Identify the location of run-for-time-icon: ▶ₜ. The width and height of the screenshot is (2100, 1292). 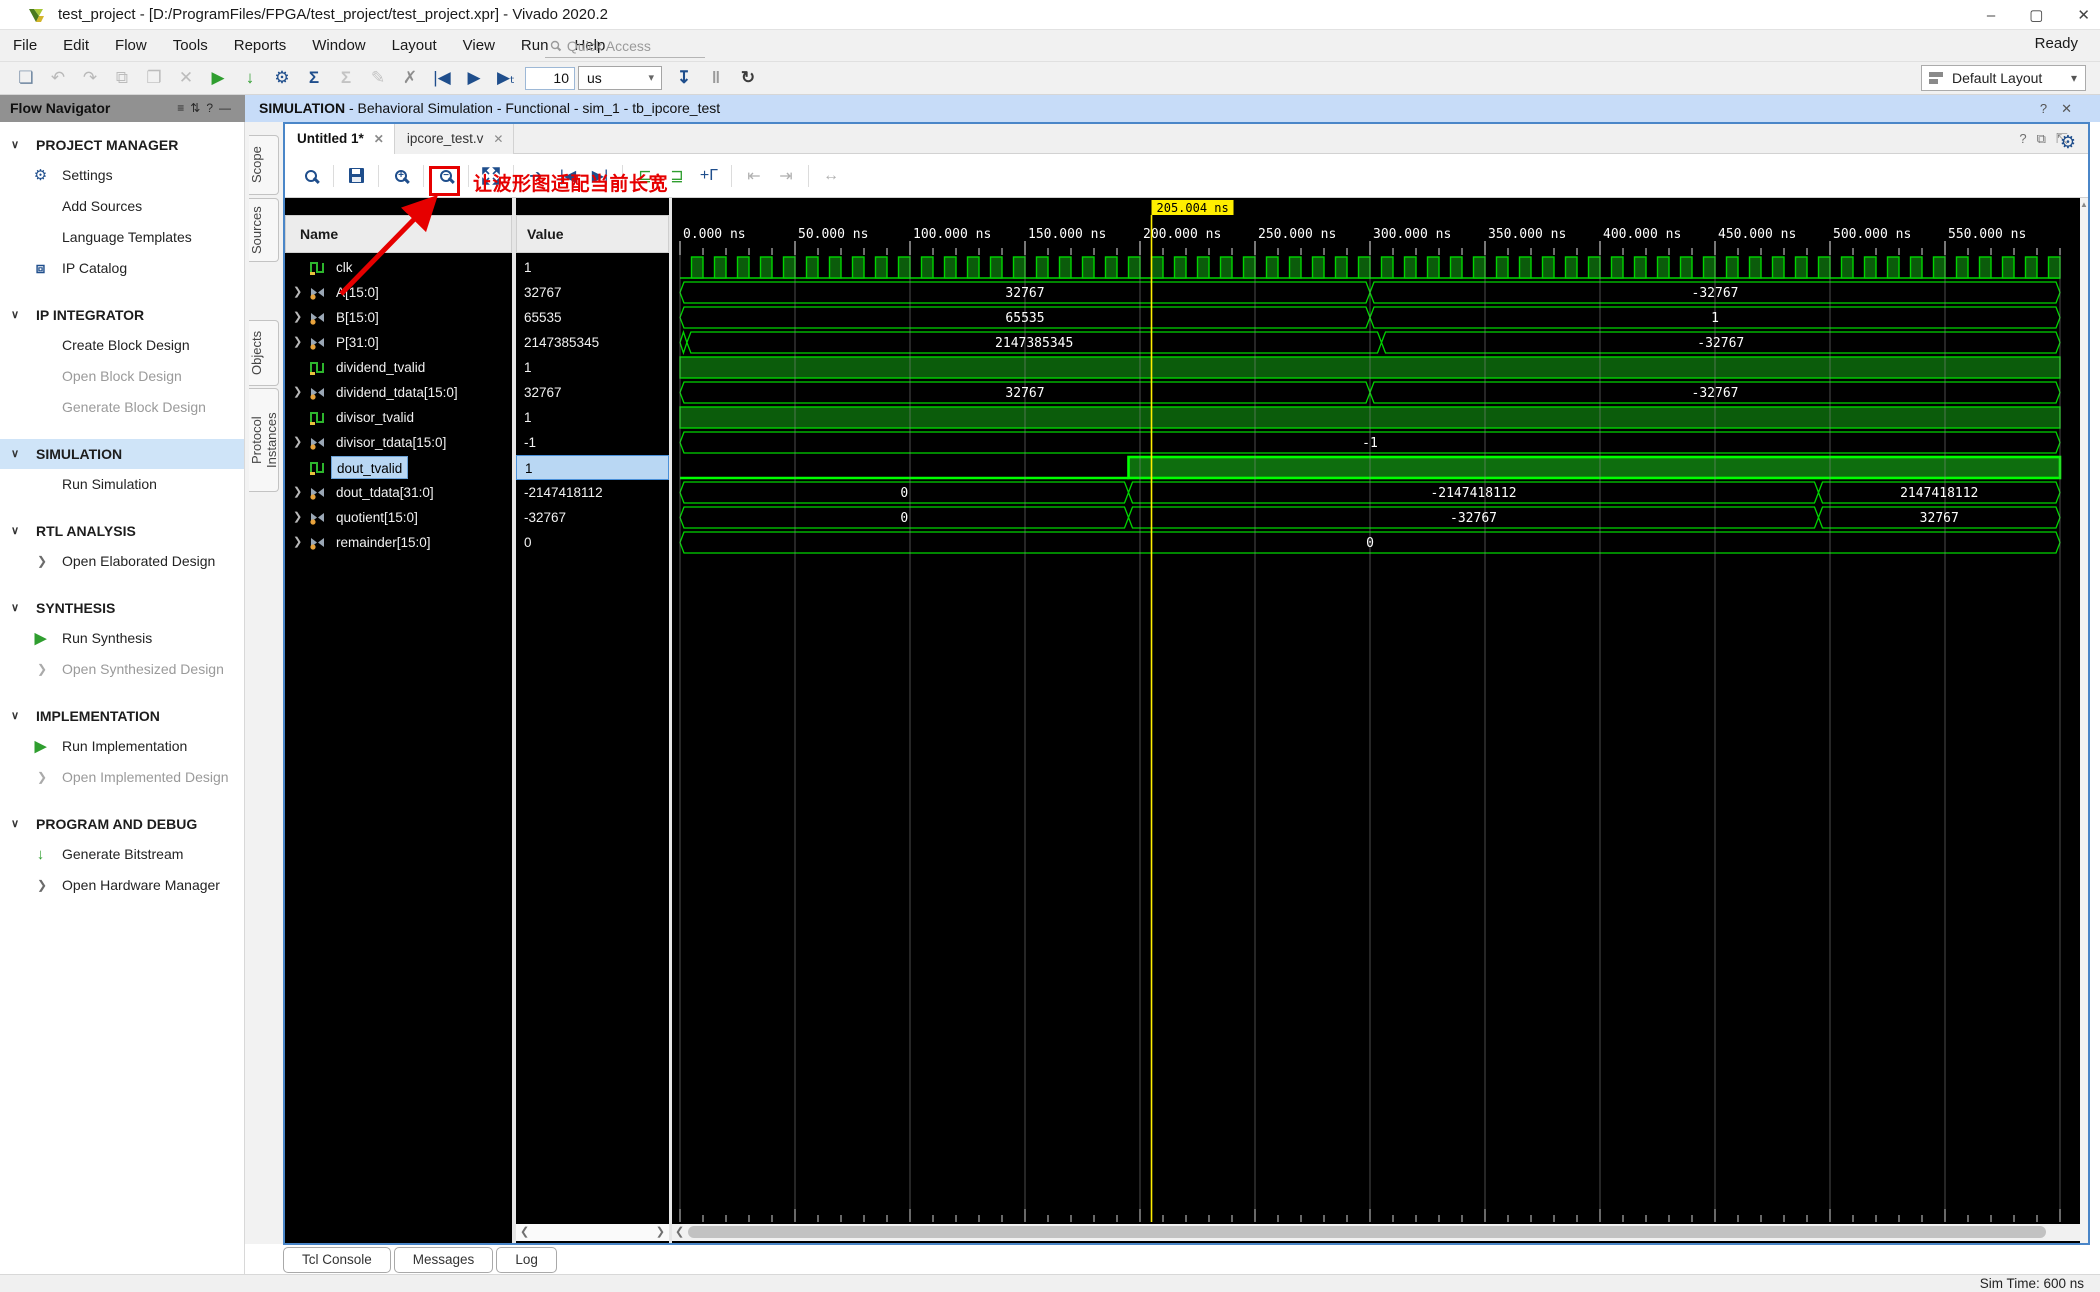
(506, 78).